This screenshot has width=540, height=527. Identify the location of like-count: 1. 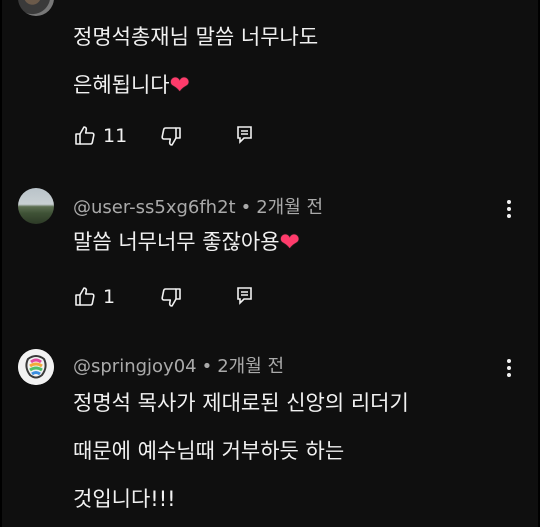
(109, 297).